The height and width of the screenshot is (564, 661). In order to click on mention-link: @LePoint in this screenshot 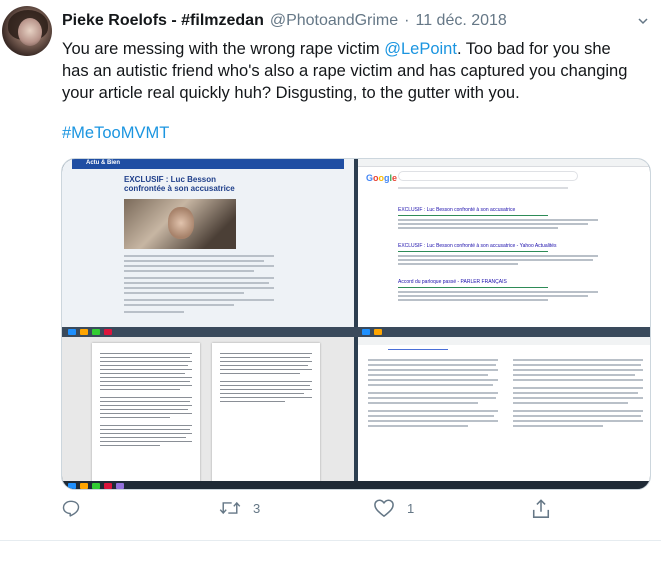, I will do `click(420, 49)`.